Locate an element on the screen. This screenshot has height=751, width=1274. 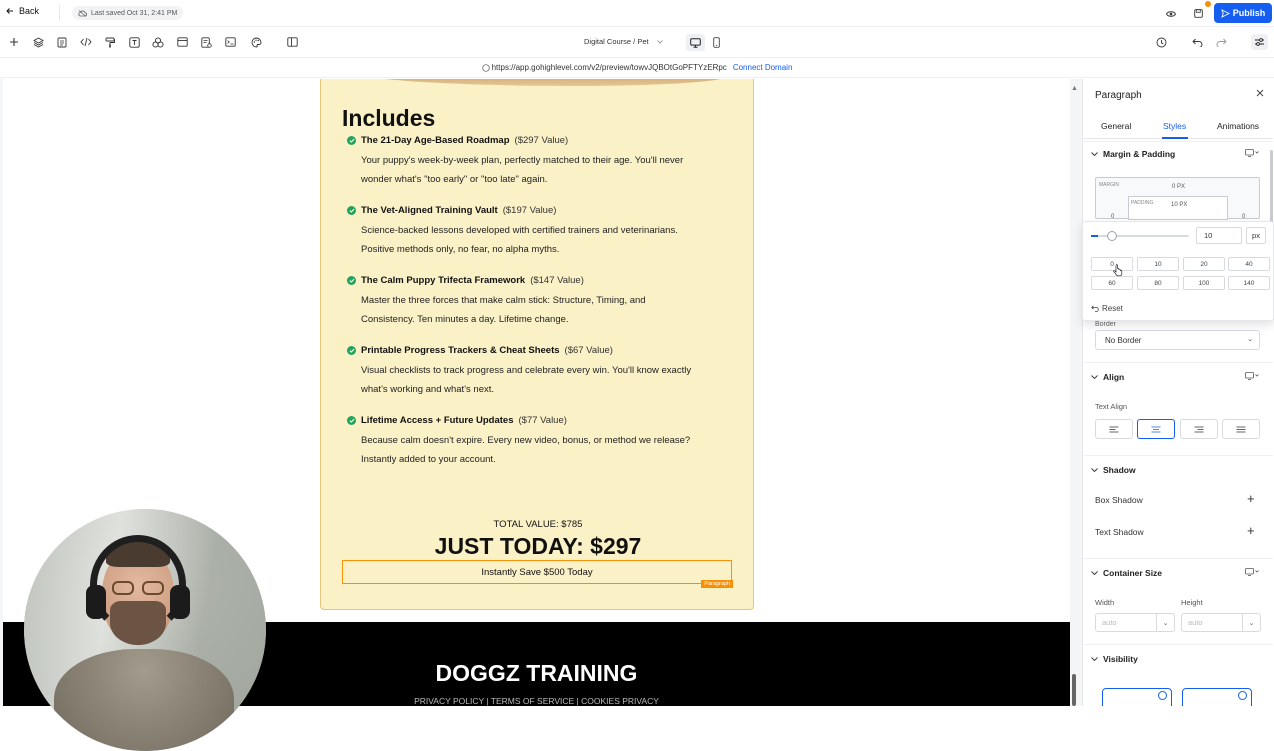
preset-button: 100 is located at coordinates (1204, 283).